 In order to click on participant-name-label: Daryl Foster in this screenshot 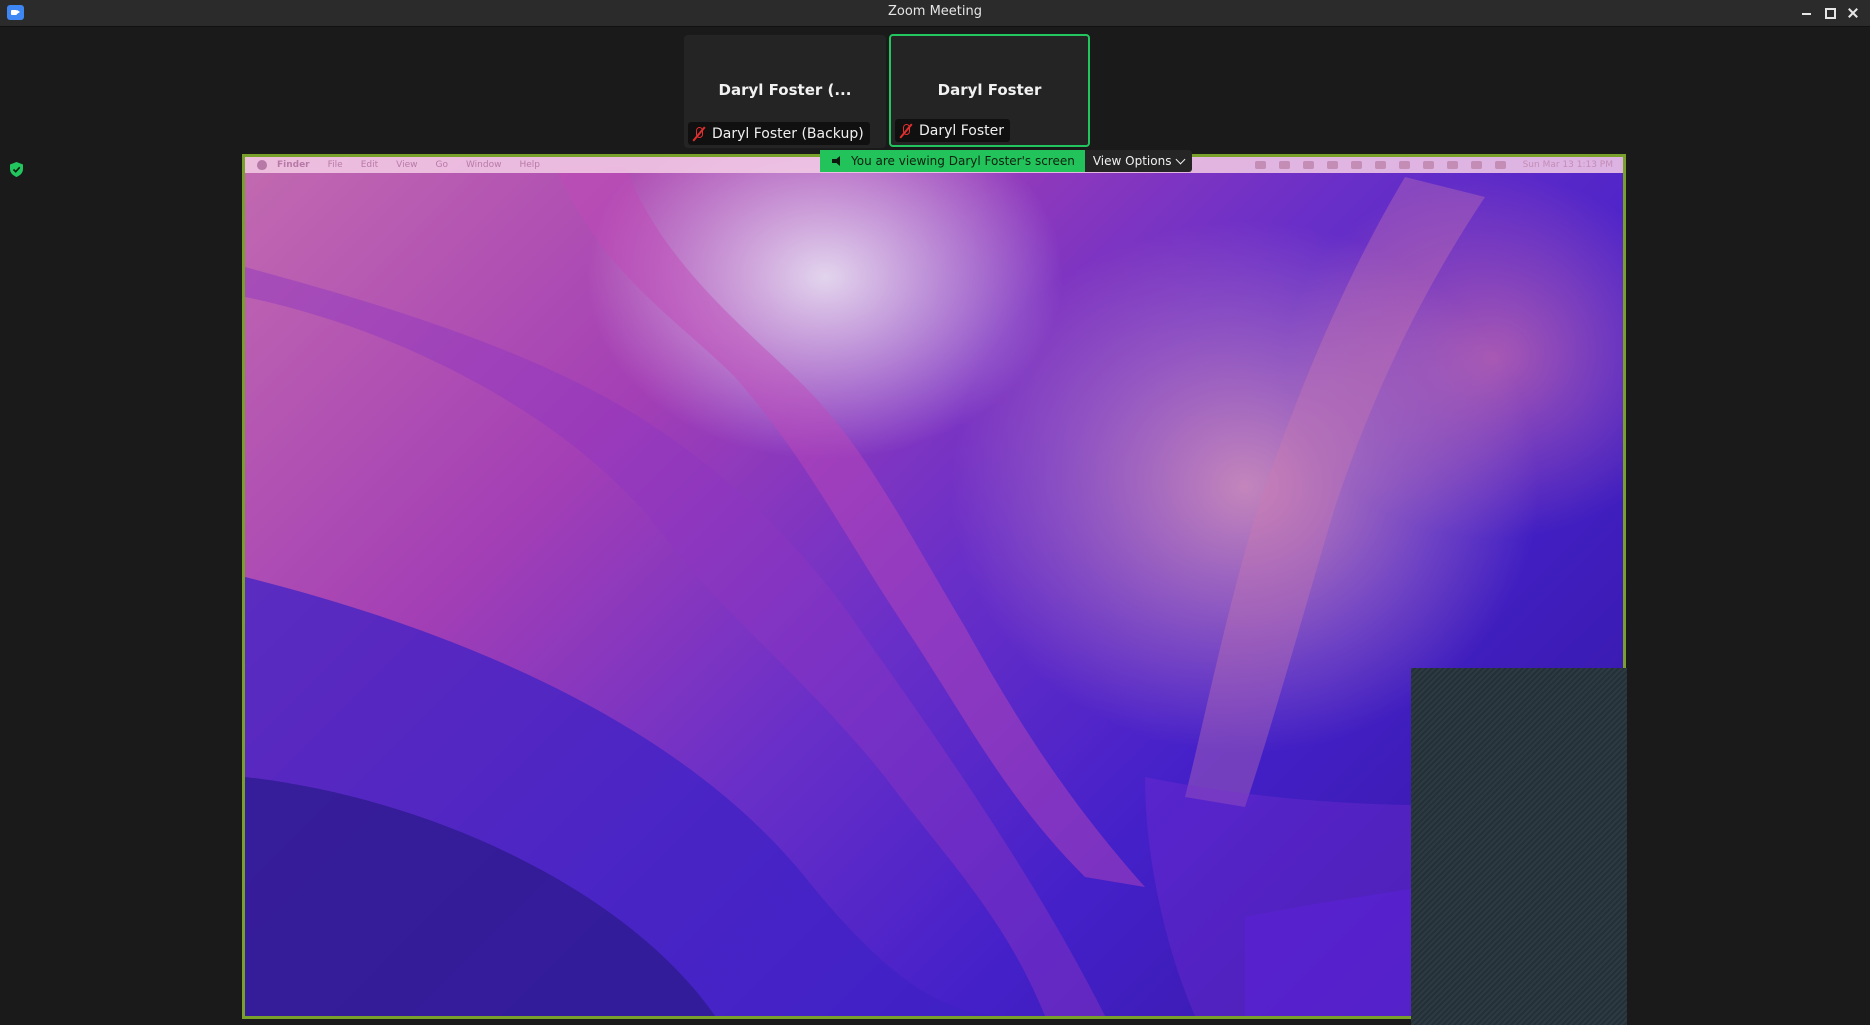, I will do `click(953, 130)`.